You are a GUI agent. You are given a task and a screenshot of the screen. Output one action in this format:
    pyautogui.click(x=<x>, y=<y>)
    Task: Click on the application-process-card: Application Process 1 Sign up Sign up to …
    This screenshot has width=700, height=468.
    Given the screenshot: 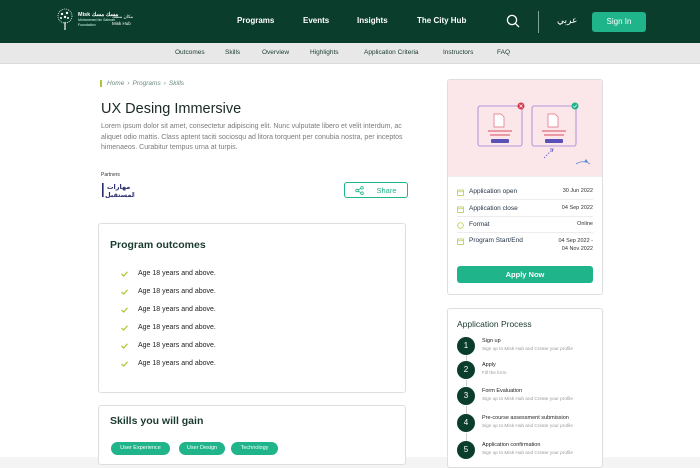 What is the action you would take?
    pyautogui.click(x=525, y=388)
    